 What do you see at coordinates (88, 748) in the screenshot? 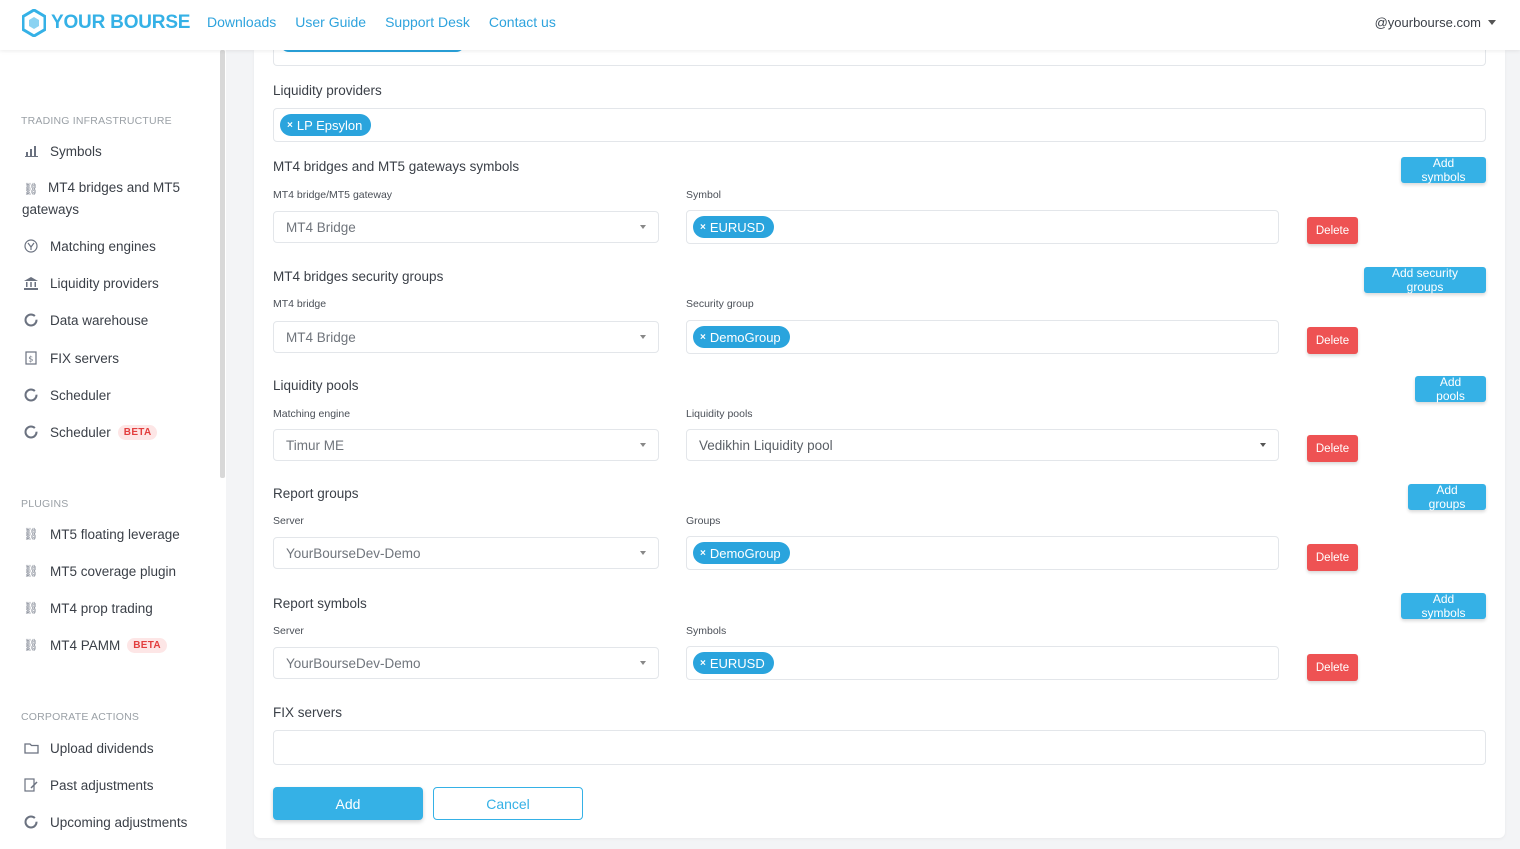
I see `sidebar-item-upload-dividends: Upload dividends` at bounding box center [88, 748].